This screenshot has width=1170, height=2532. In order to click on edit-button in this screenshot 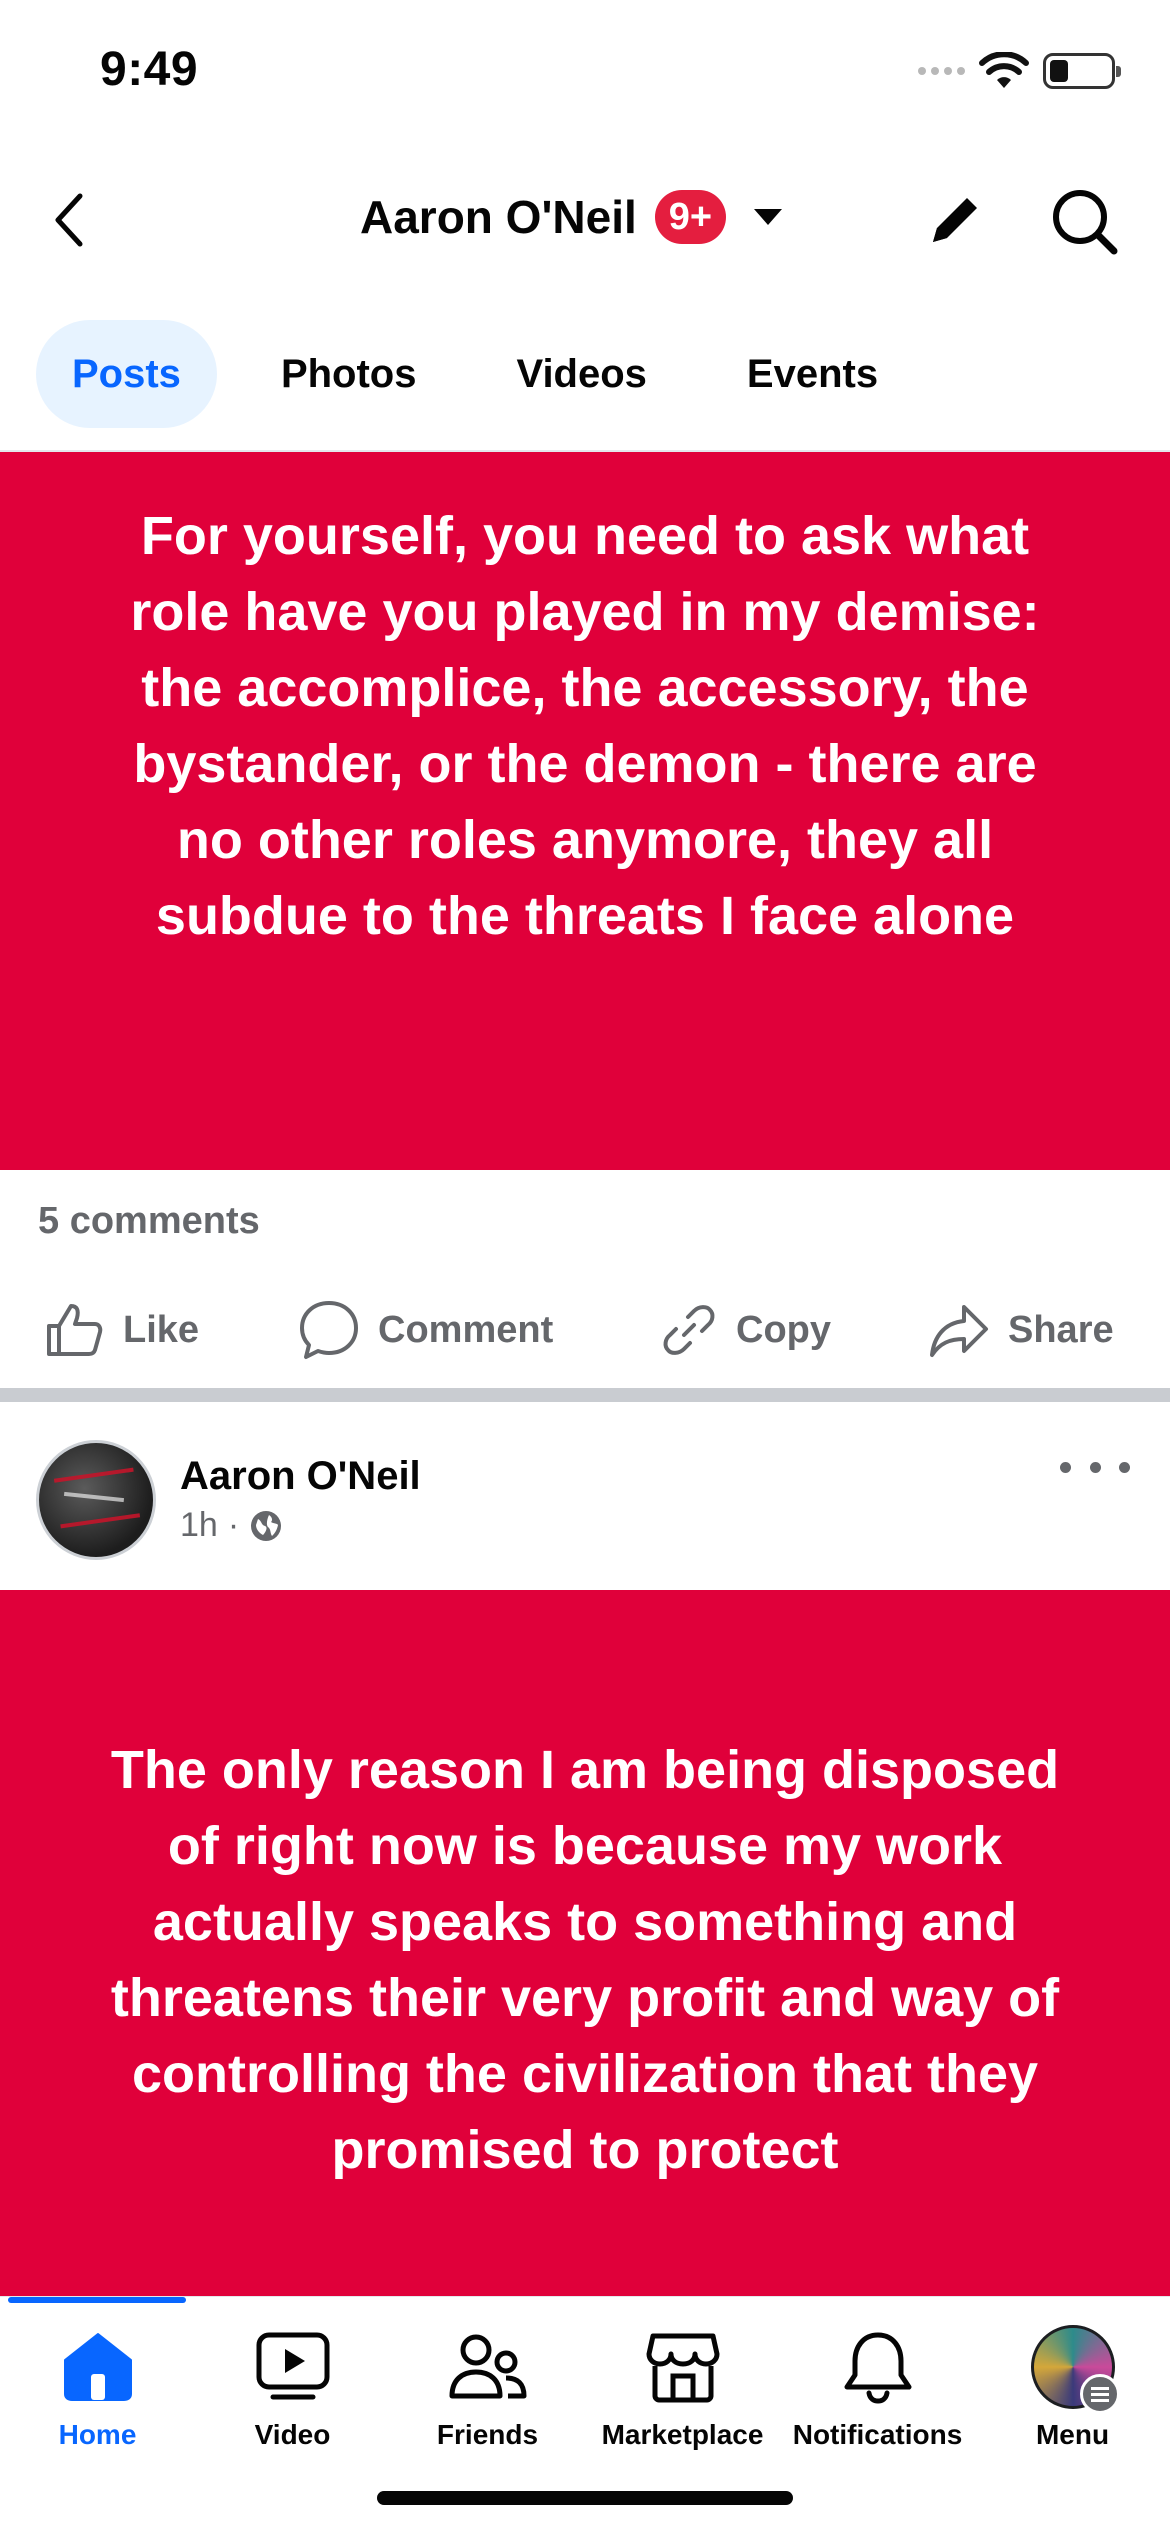, I will do `click(955, 220)`.